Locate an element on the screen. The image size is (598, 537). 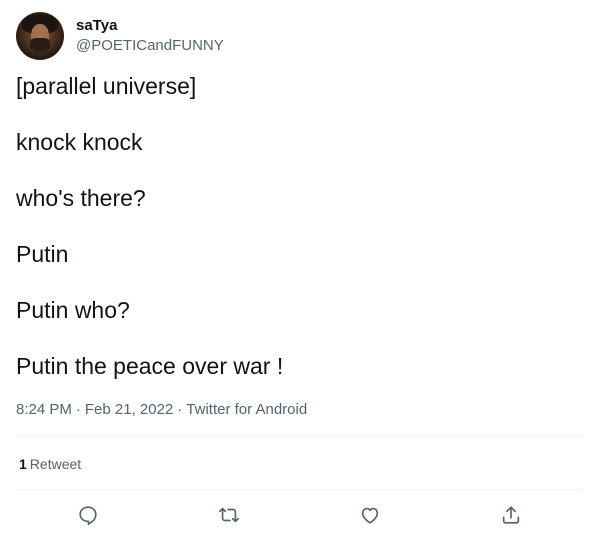
tweet-line: who's there? is located at coordinates (81, 198).